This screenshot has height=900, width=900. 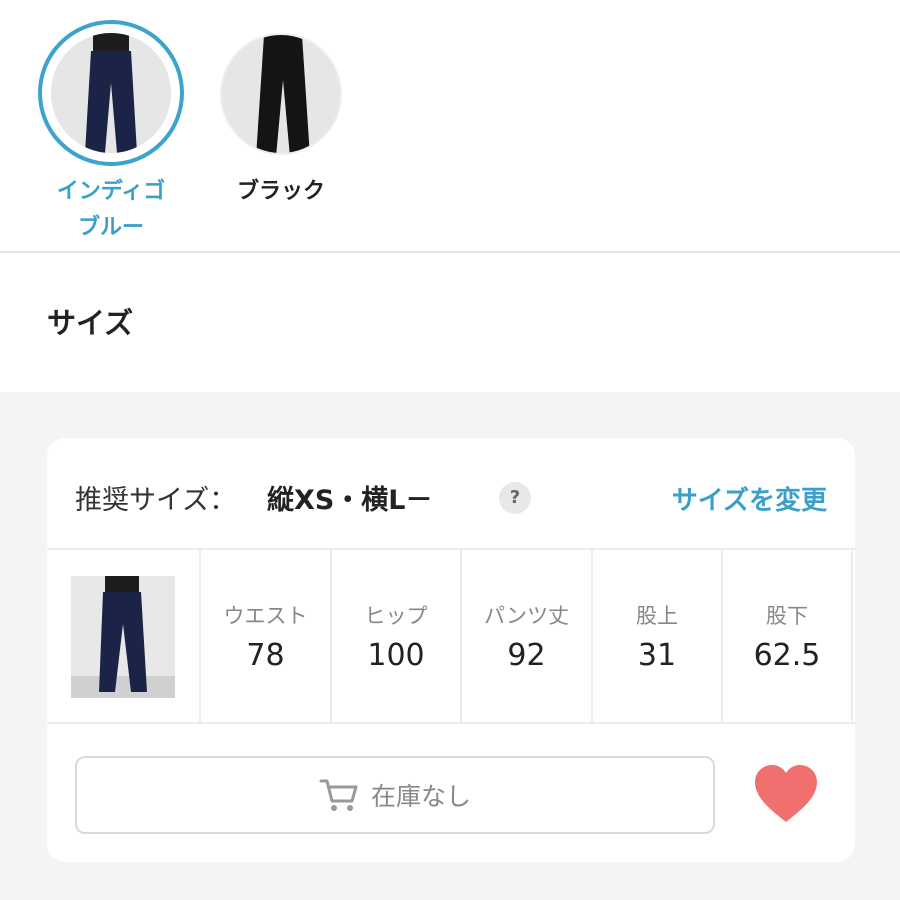 I want to click on size-section-heading: サイズ, so click(x=90, y=323).